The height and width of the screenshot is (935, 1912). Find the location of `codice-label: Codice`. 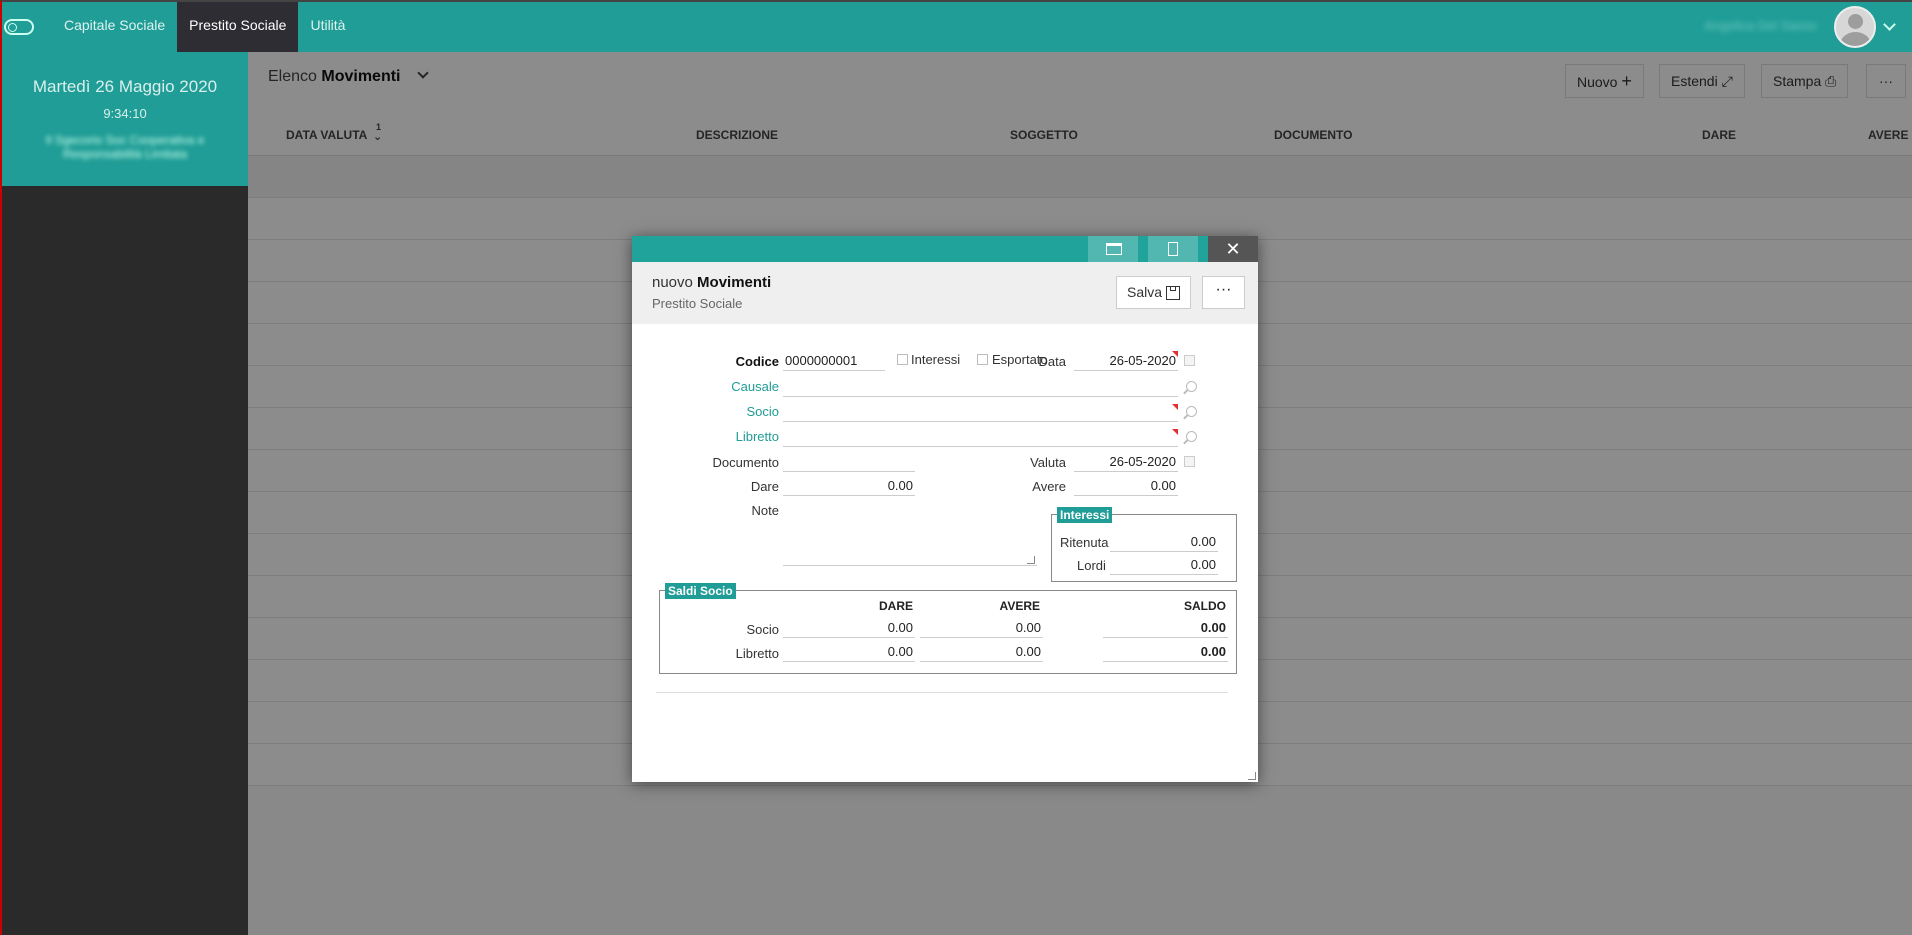

codice-label: Codice is located at coordinates (757, 361).